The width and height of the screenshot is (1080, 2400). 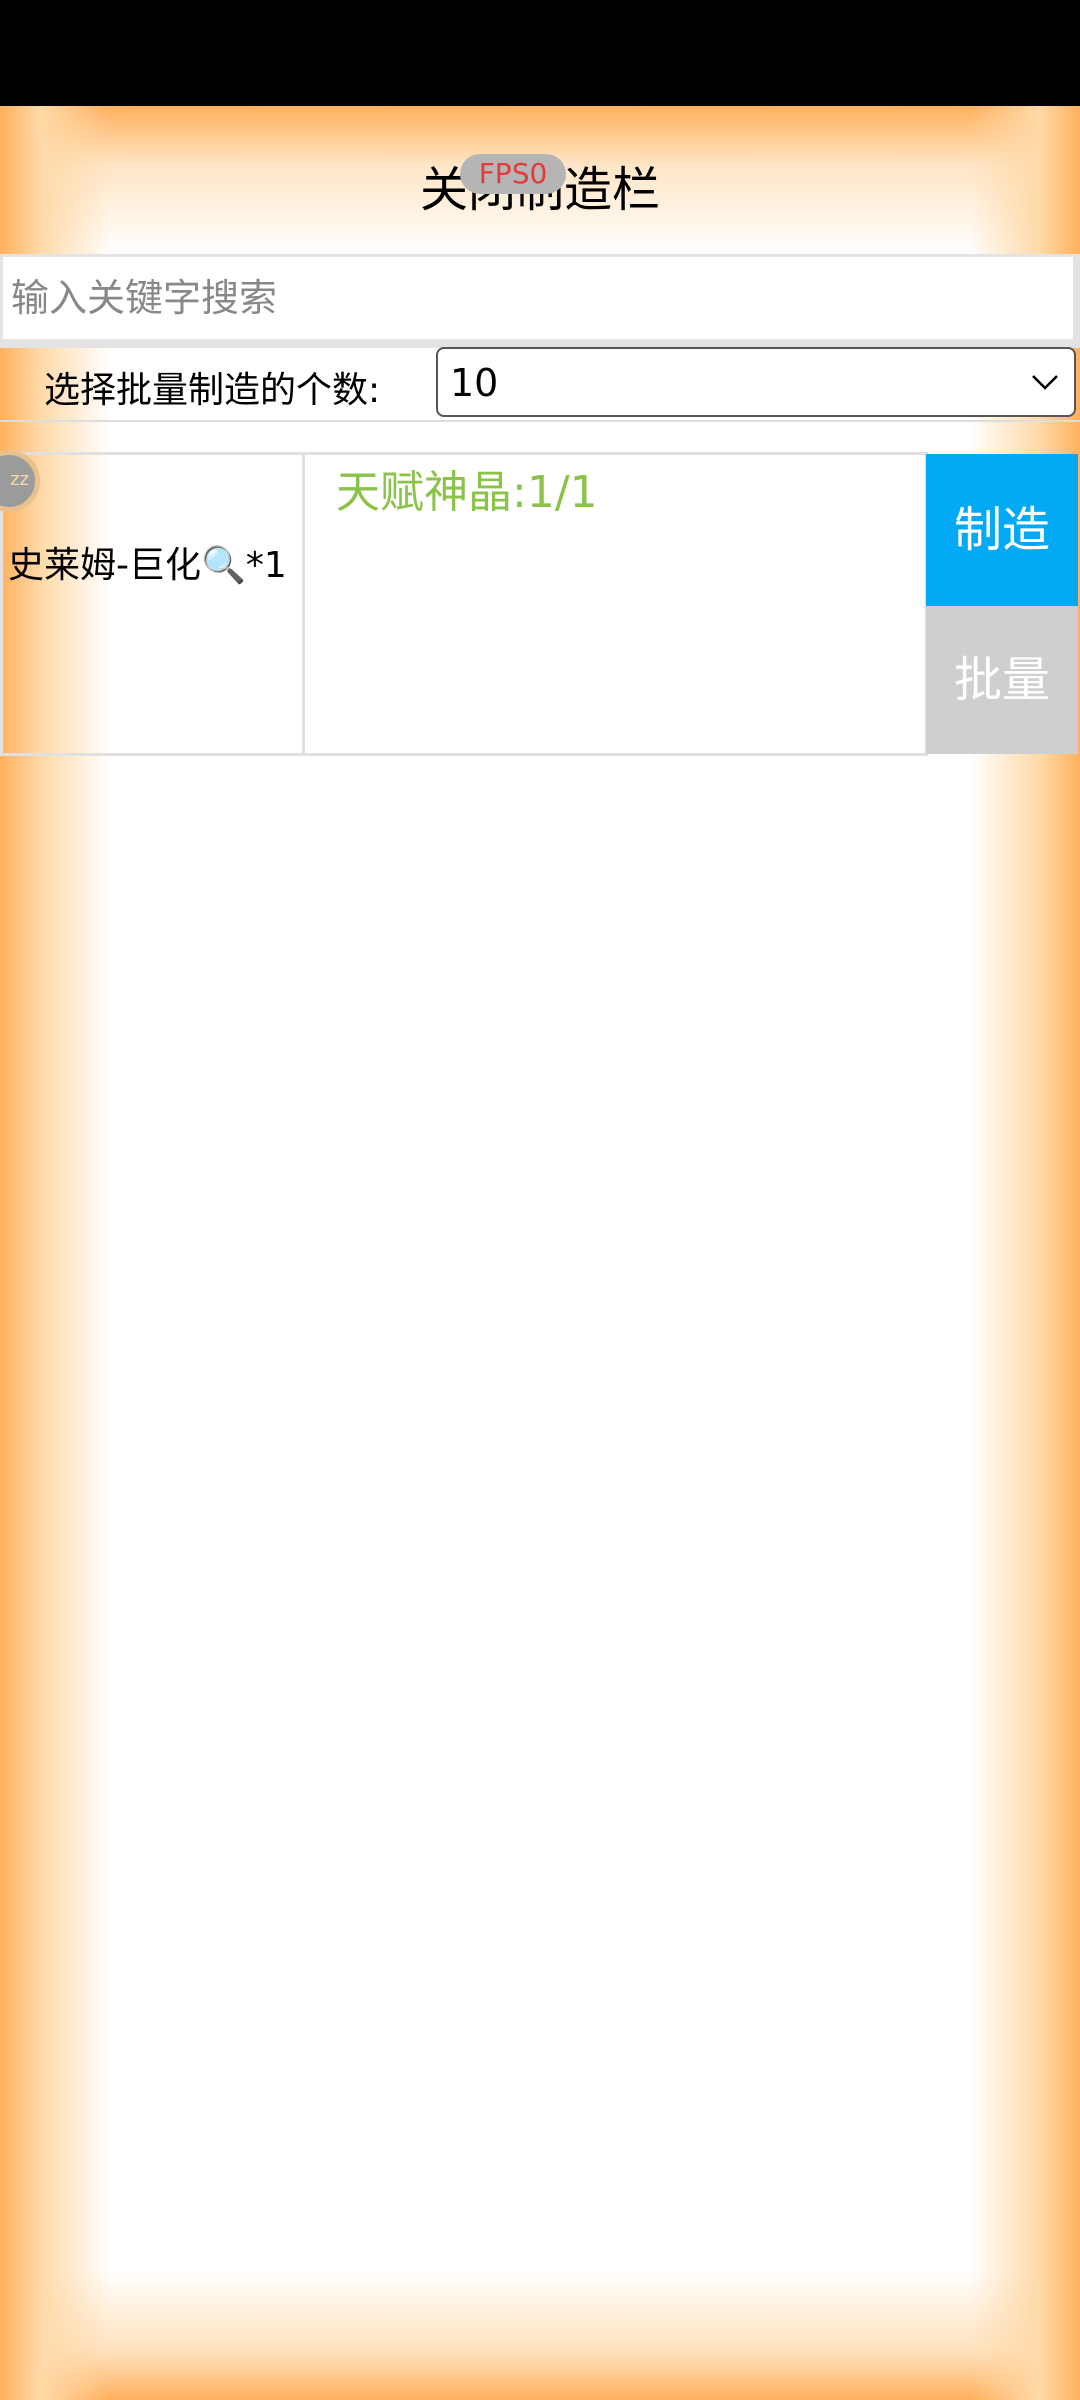 I want to click on make-button: 制造, so click(x=1002, y=530).